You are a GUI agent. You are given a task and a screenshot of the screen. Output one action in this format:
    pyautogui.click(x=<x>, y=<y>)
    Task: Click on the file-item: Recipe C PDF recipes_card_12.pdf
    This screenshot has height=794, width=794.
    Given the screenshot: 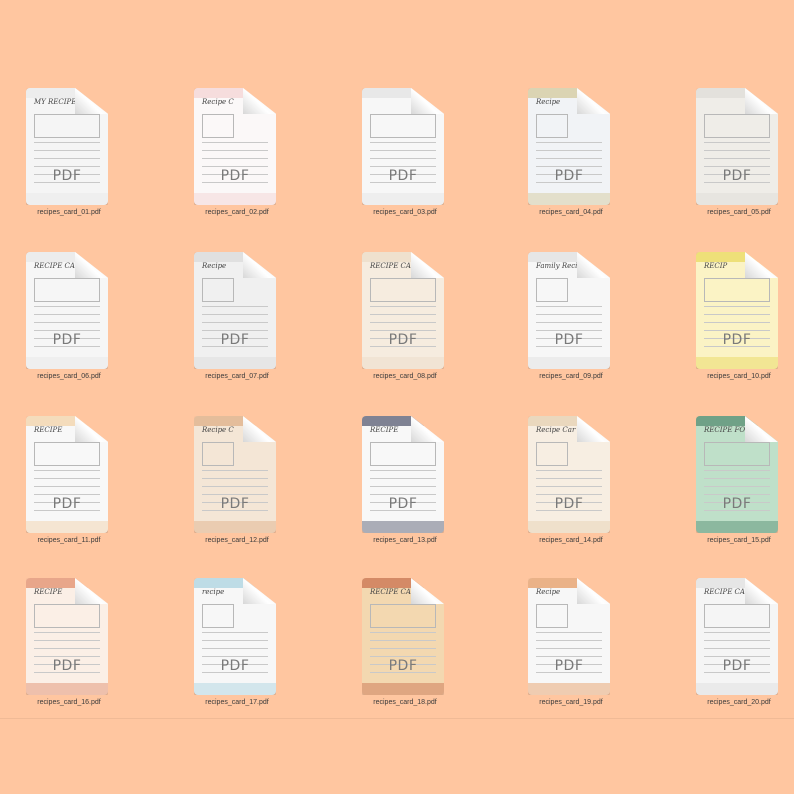 What is the action you would take?
    pyautogui.click(x=237, y=491)
    